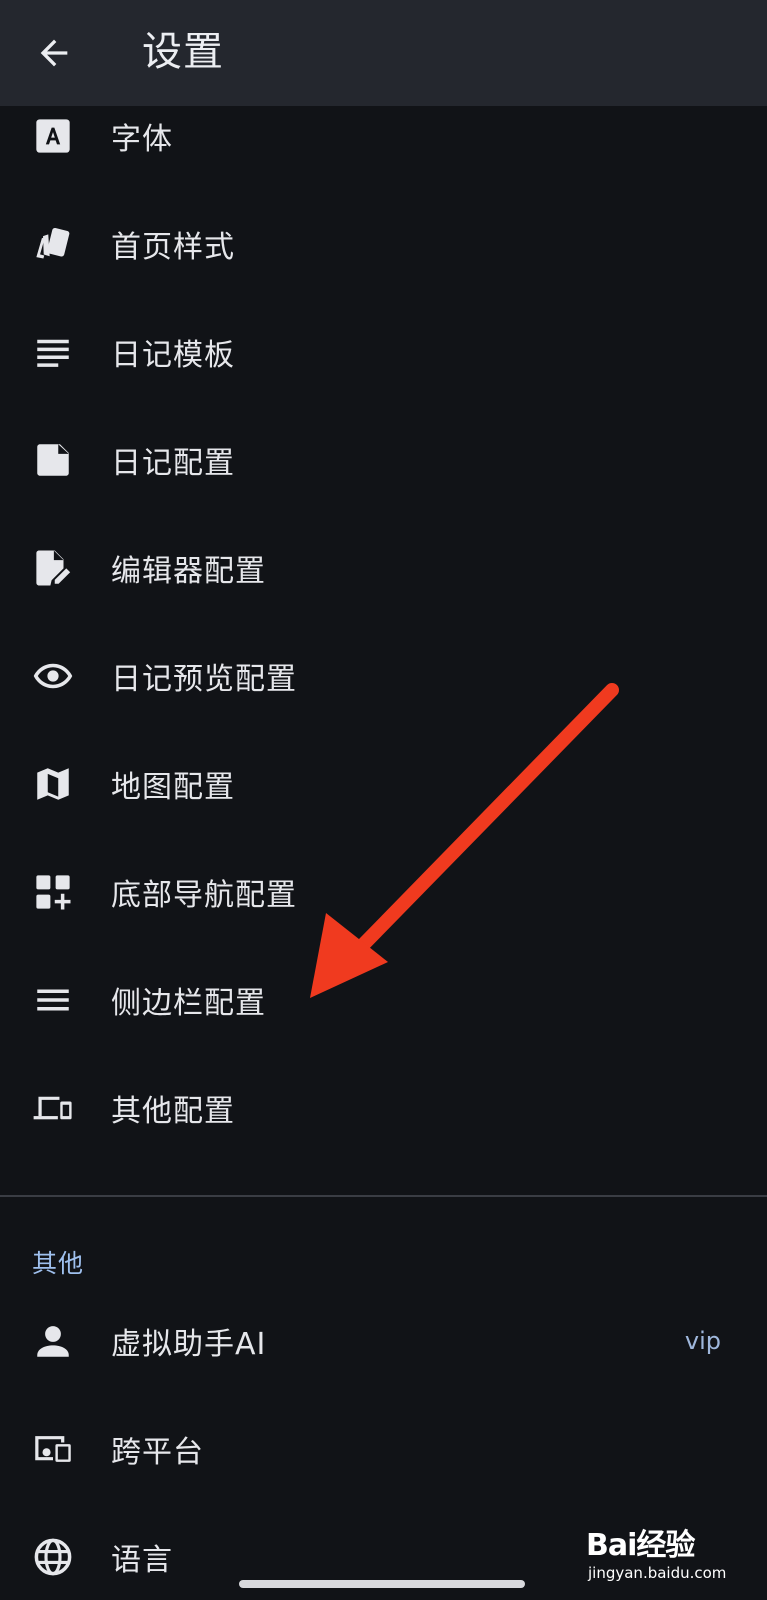  What do you see at coordinates (657, 1573) in the screenshot?
I see `watermark-url: jingyan.baidu.com` at bounding box center [657, 1573].